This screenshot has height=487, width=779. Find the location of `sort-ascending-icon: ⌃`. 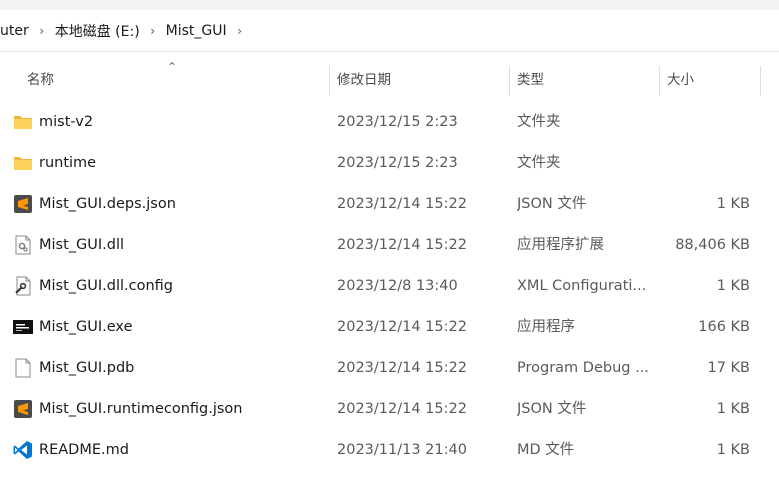

sort-ascending-icon: ⌃ is located at coordinates (172, 67).